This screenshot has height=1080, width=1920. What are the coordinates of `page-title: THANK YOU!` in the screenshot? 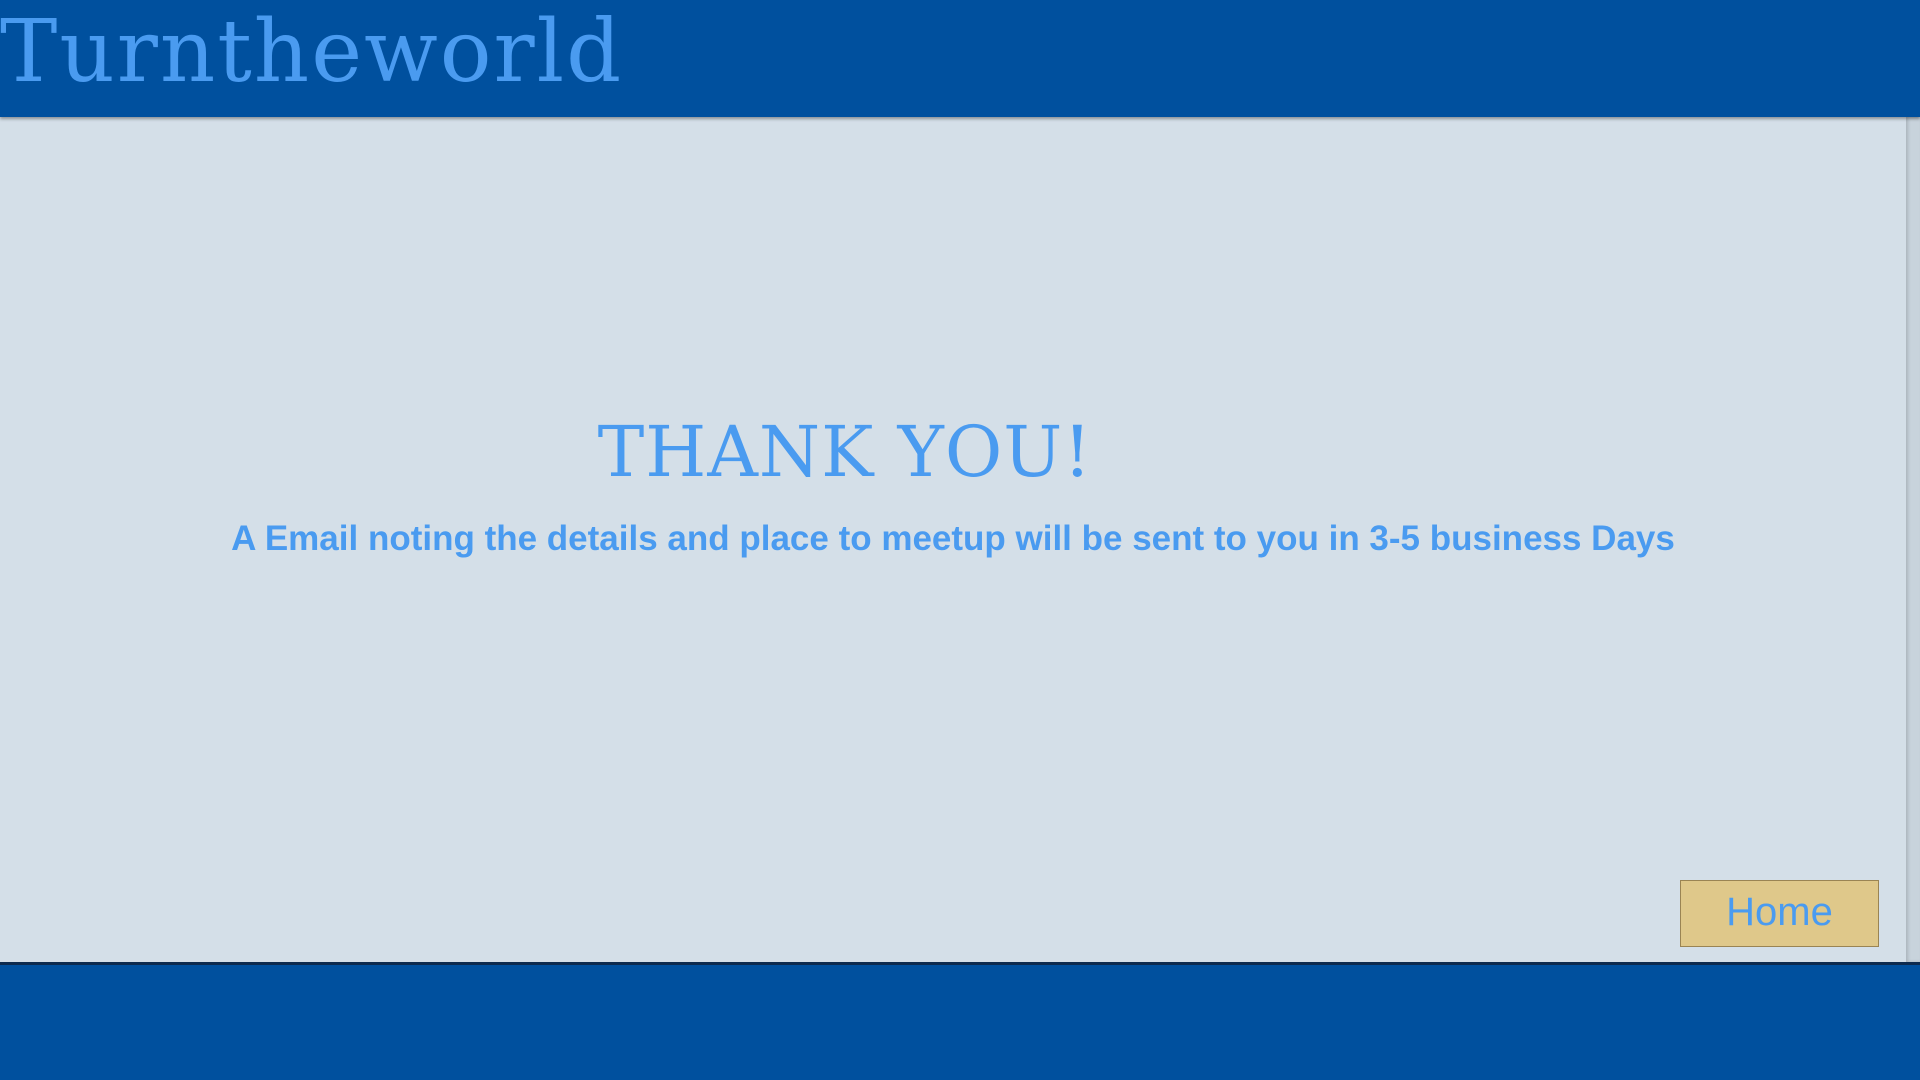 It's located at (845, 452).